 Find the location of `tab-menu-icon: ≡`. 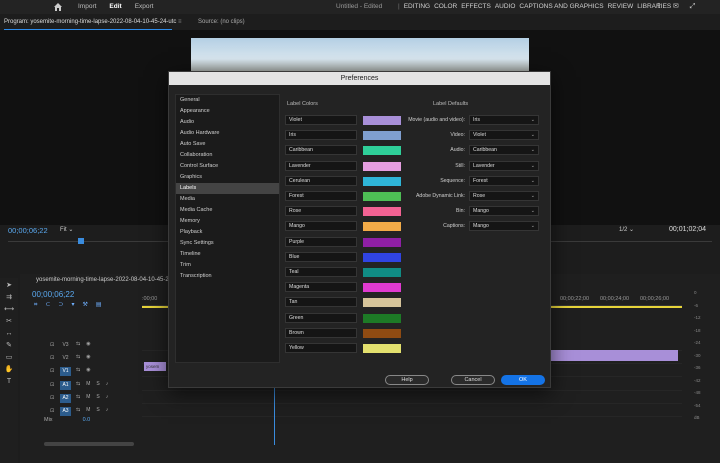

tab-menu-icon: ≡ is located at coordinates (180, 22).